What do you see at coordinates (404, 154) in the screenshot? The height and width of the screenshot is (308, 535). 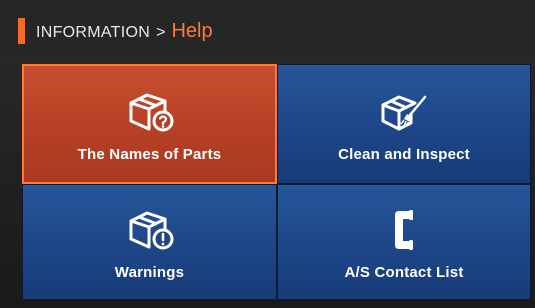 I see `tile-label: Clean and Inspect` at bounding box center [404, 154].